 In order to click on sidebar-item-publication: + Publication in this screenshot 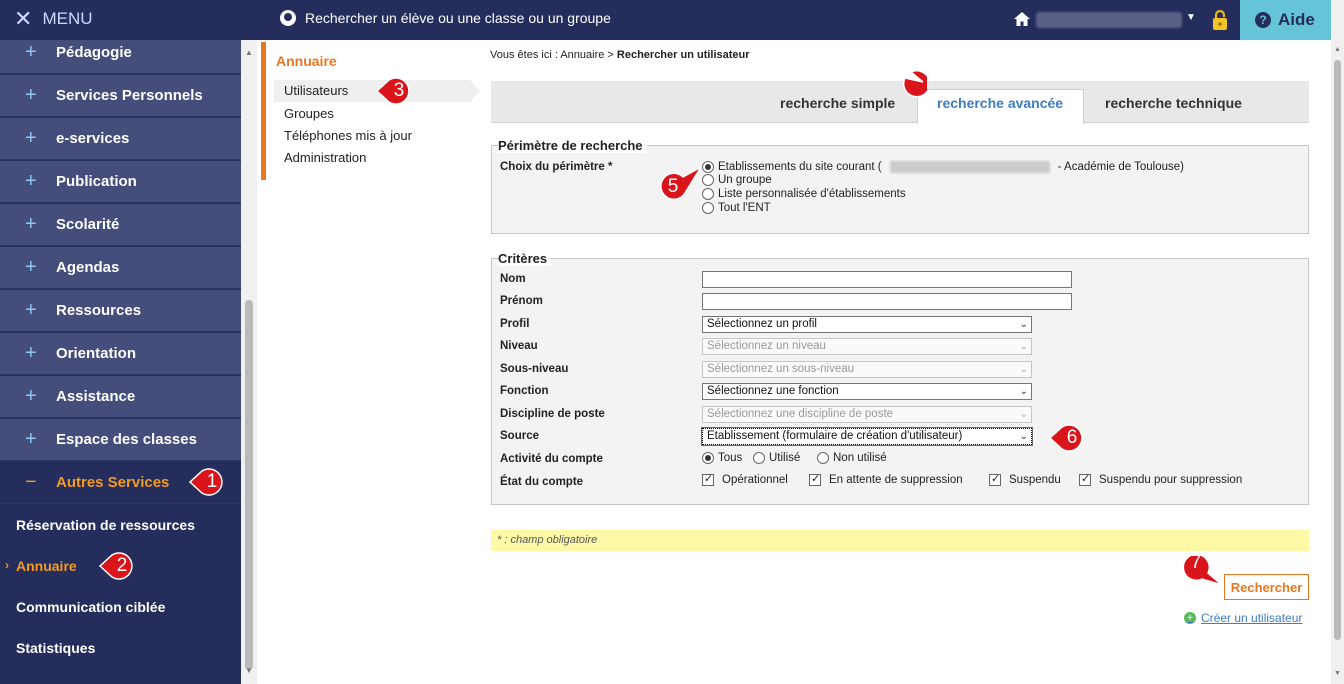, I will do `click(120, 182)`.